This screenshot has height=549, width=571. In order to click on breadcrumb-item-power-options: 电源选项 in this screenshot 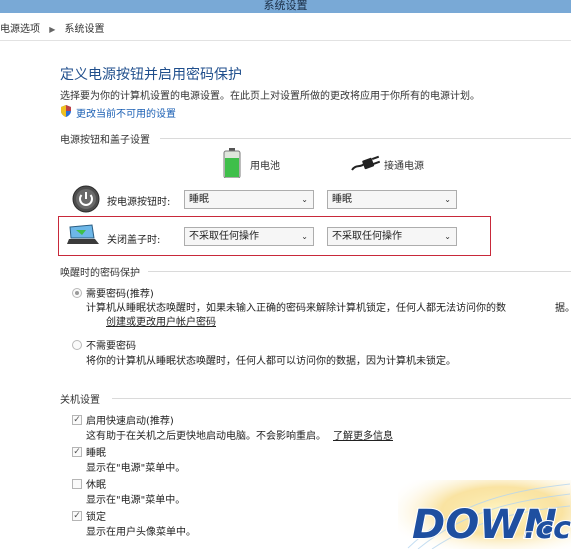, I will do `click(20, 30)`.